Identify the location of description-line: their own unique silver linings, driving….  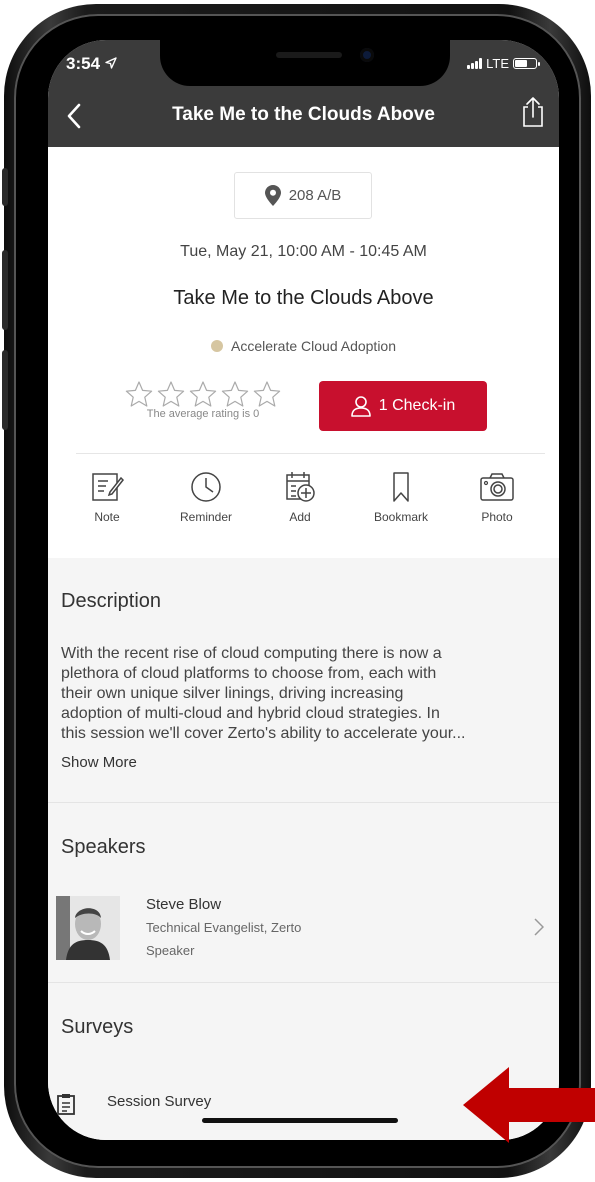
(232, 693).